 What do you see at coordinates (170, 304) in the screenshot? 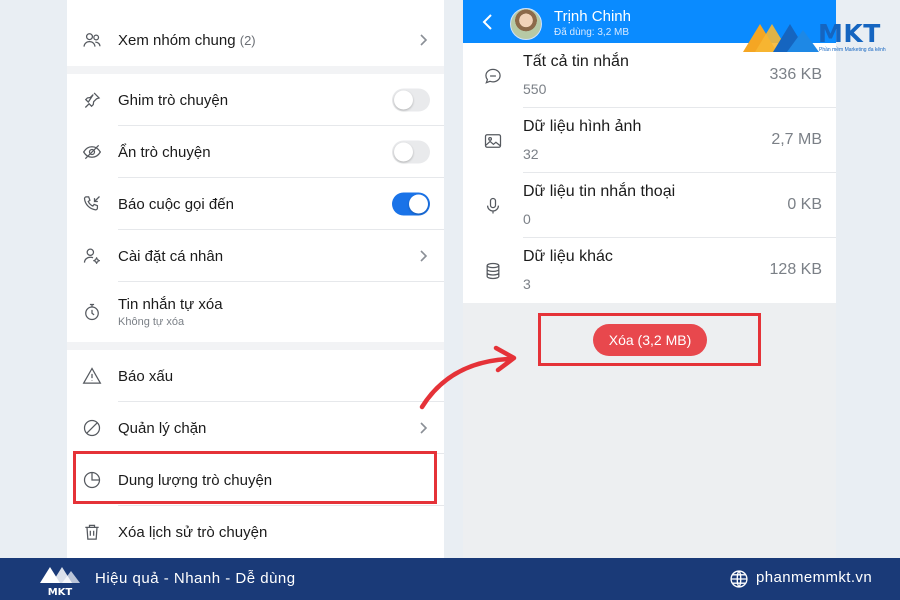
I see `auto-delete-label: Tin nhắn tự xóa` at bounding box center [170, 304].